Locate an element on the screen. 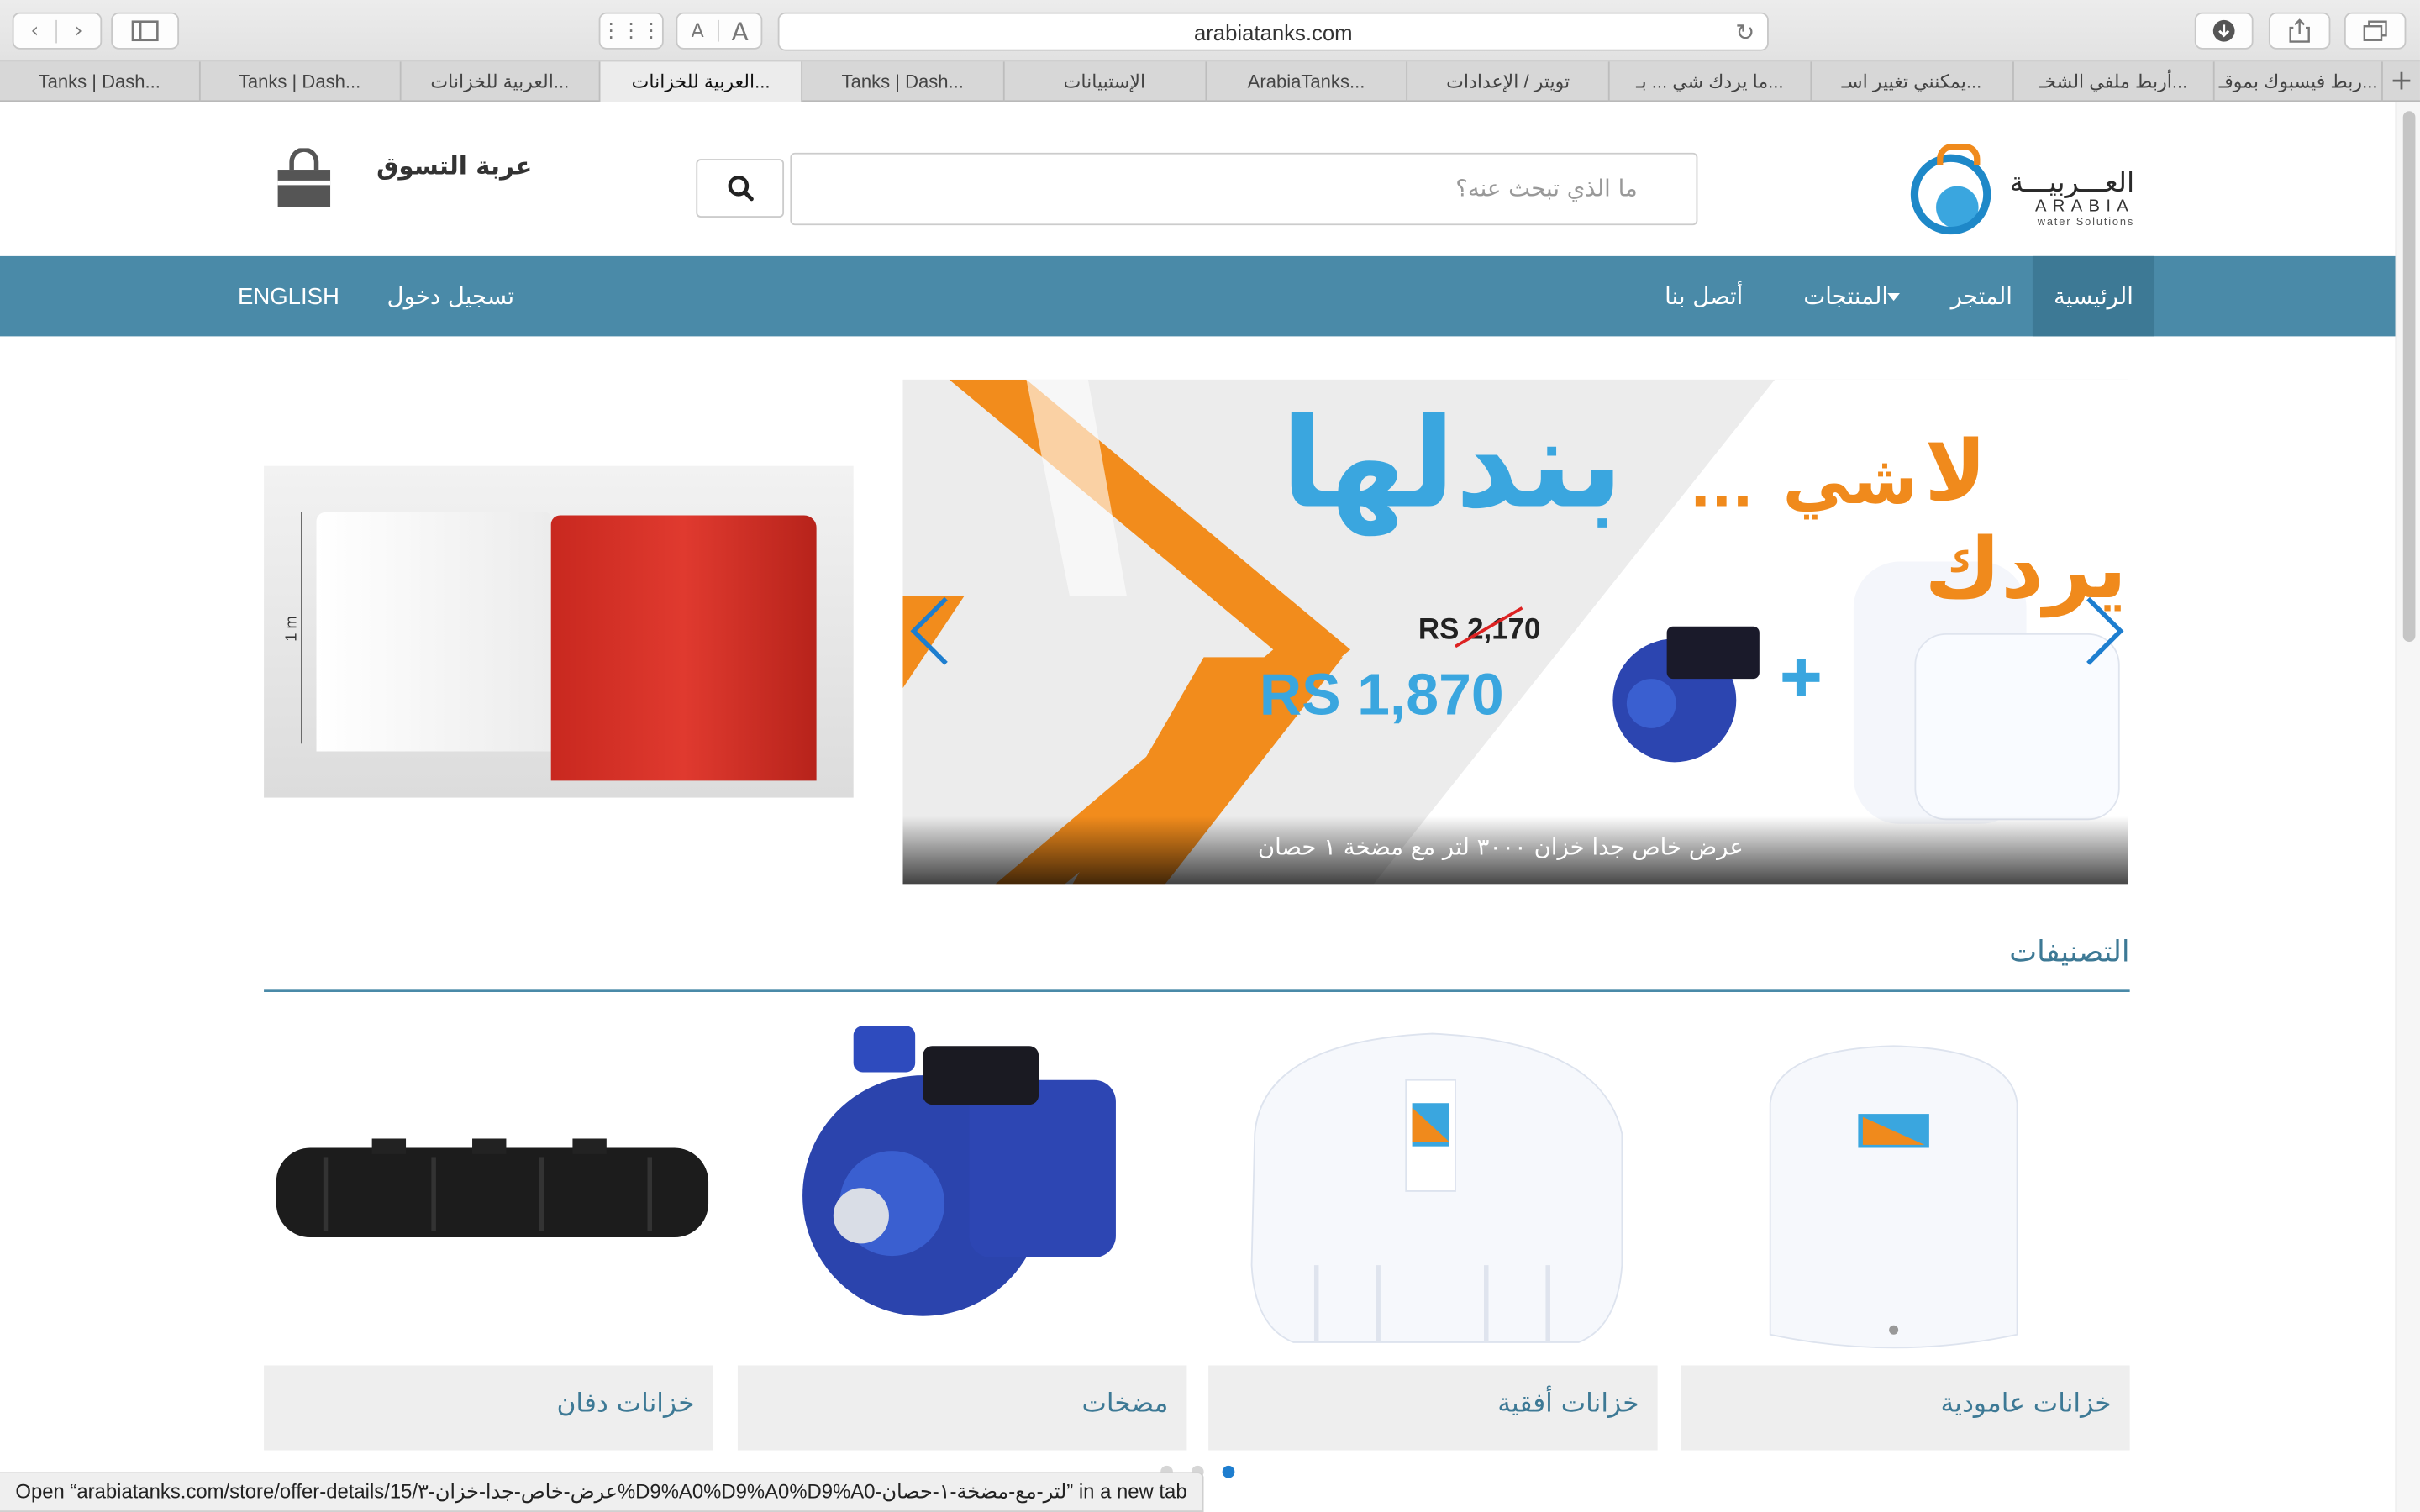 This screenshot has height=1512, width=2420. category-label-bar: خزانات عامودية is located at coordinates (1906, 1408).